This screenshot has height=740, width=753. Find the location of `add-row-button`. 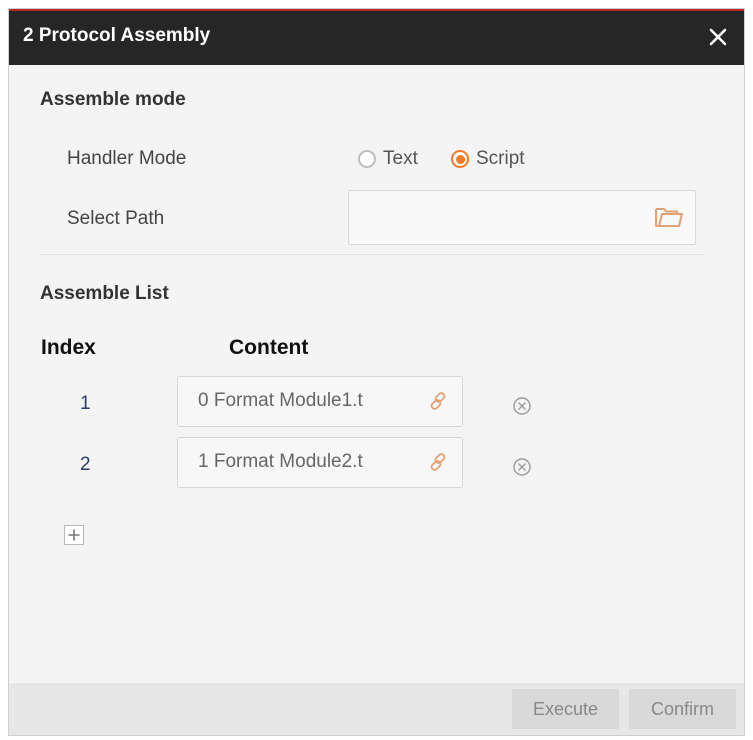

add-row-button is located at coordinates (74, 535).